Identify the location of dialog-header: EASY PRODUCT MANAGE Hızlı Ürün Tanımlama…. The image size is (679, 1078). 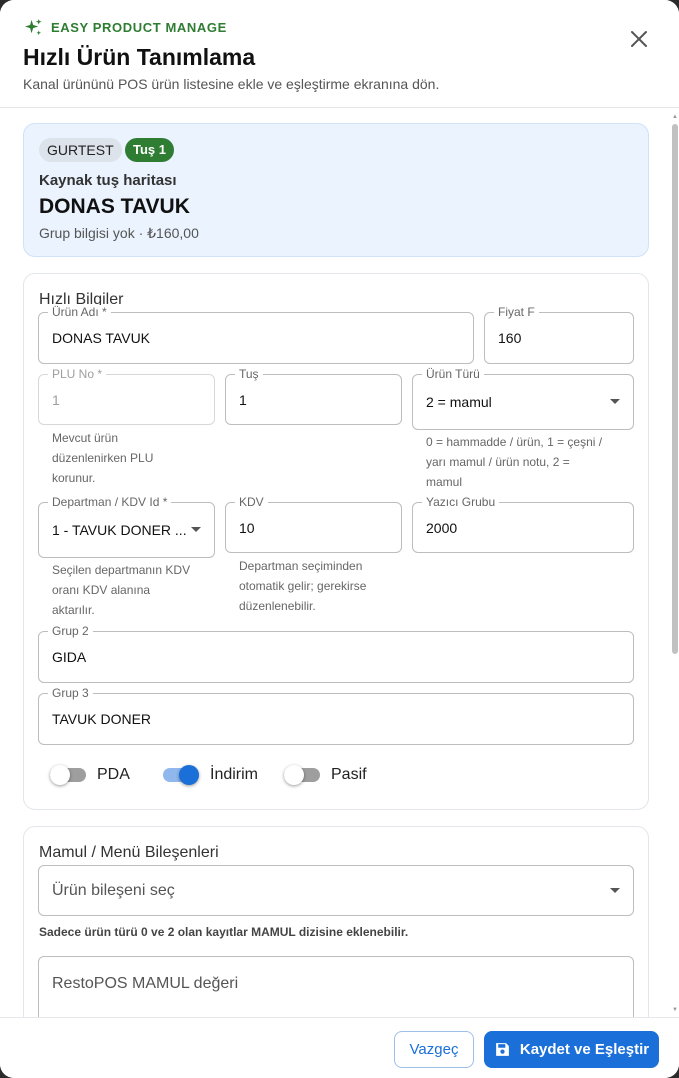
(339, 54).